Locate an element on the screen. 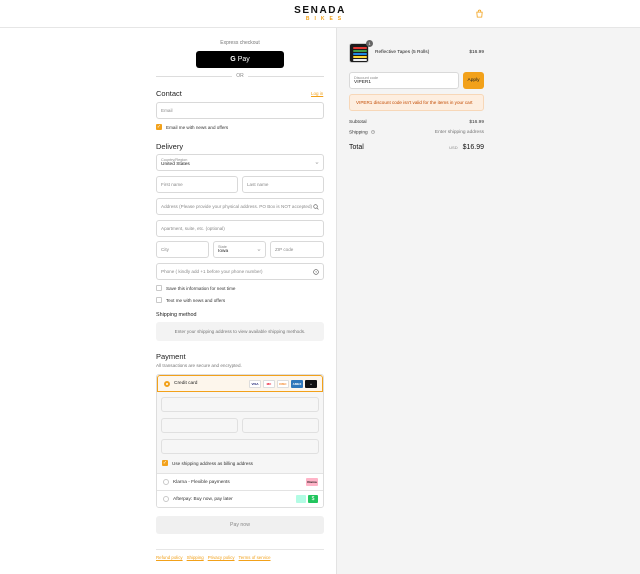 The image size is (640, 574). or-divider: OR is located at coordinates (240, 76).